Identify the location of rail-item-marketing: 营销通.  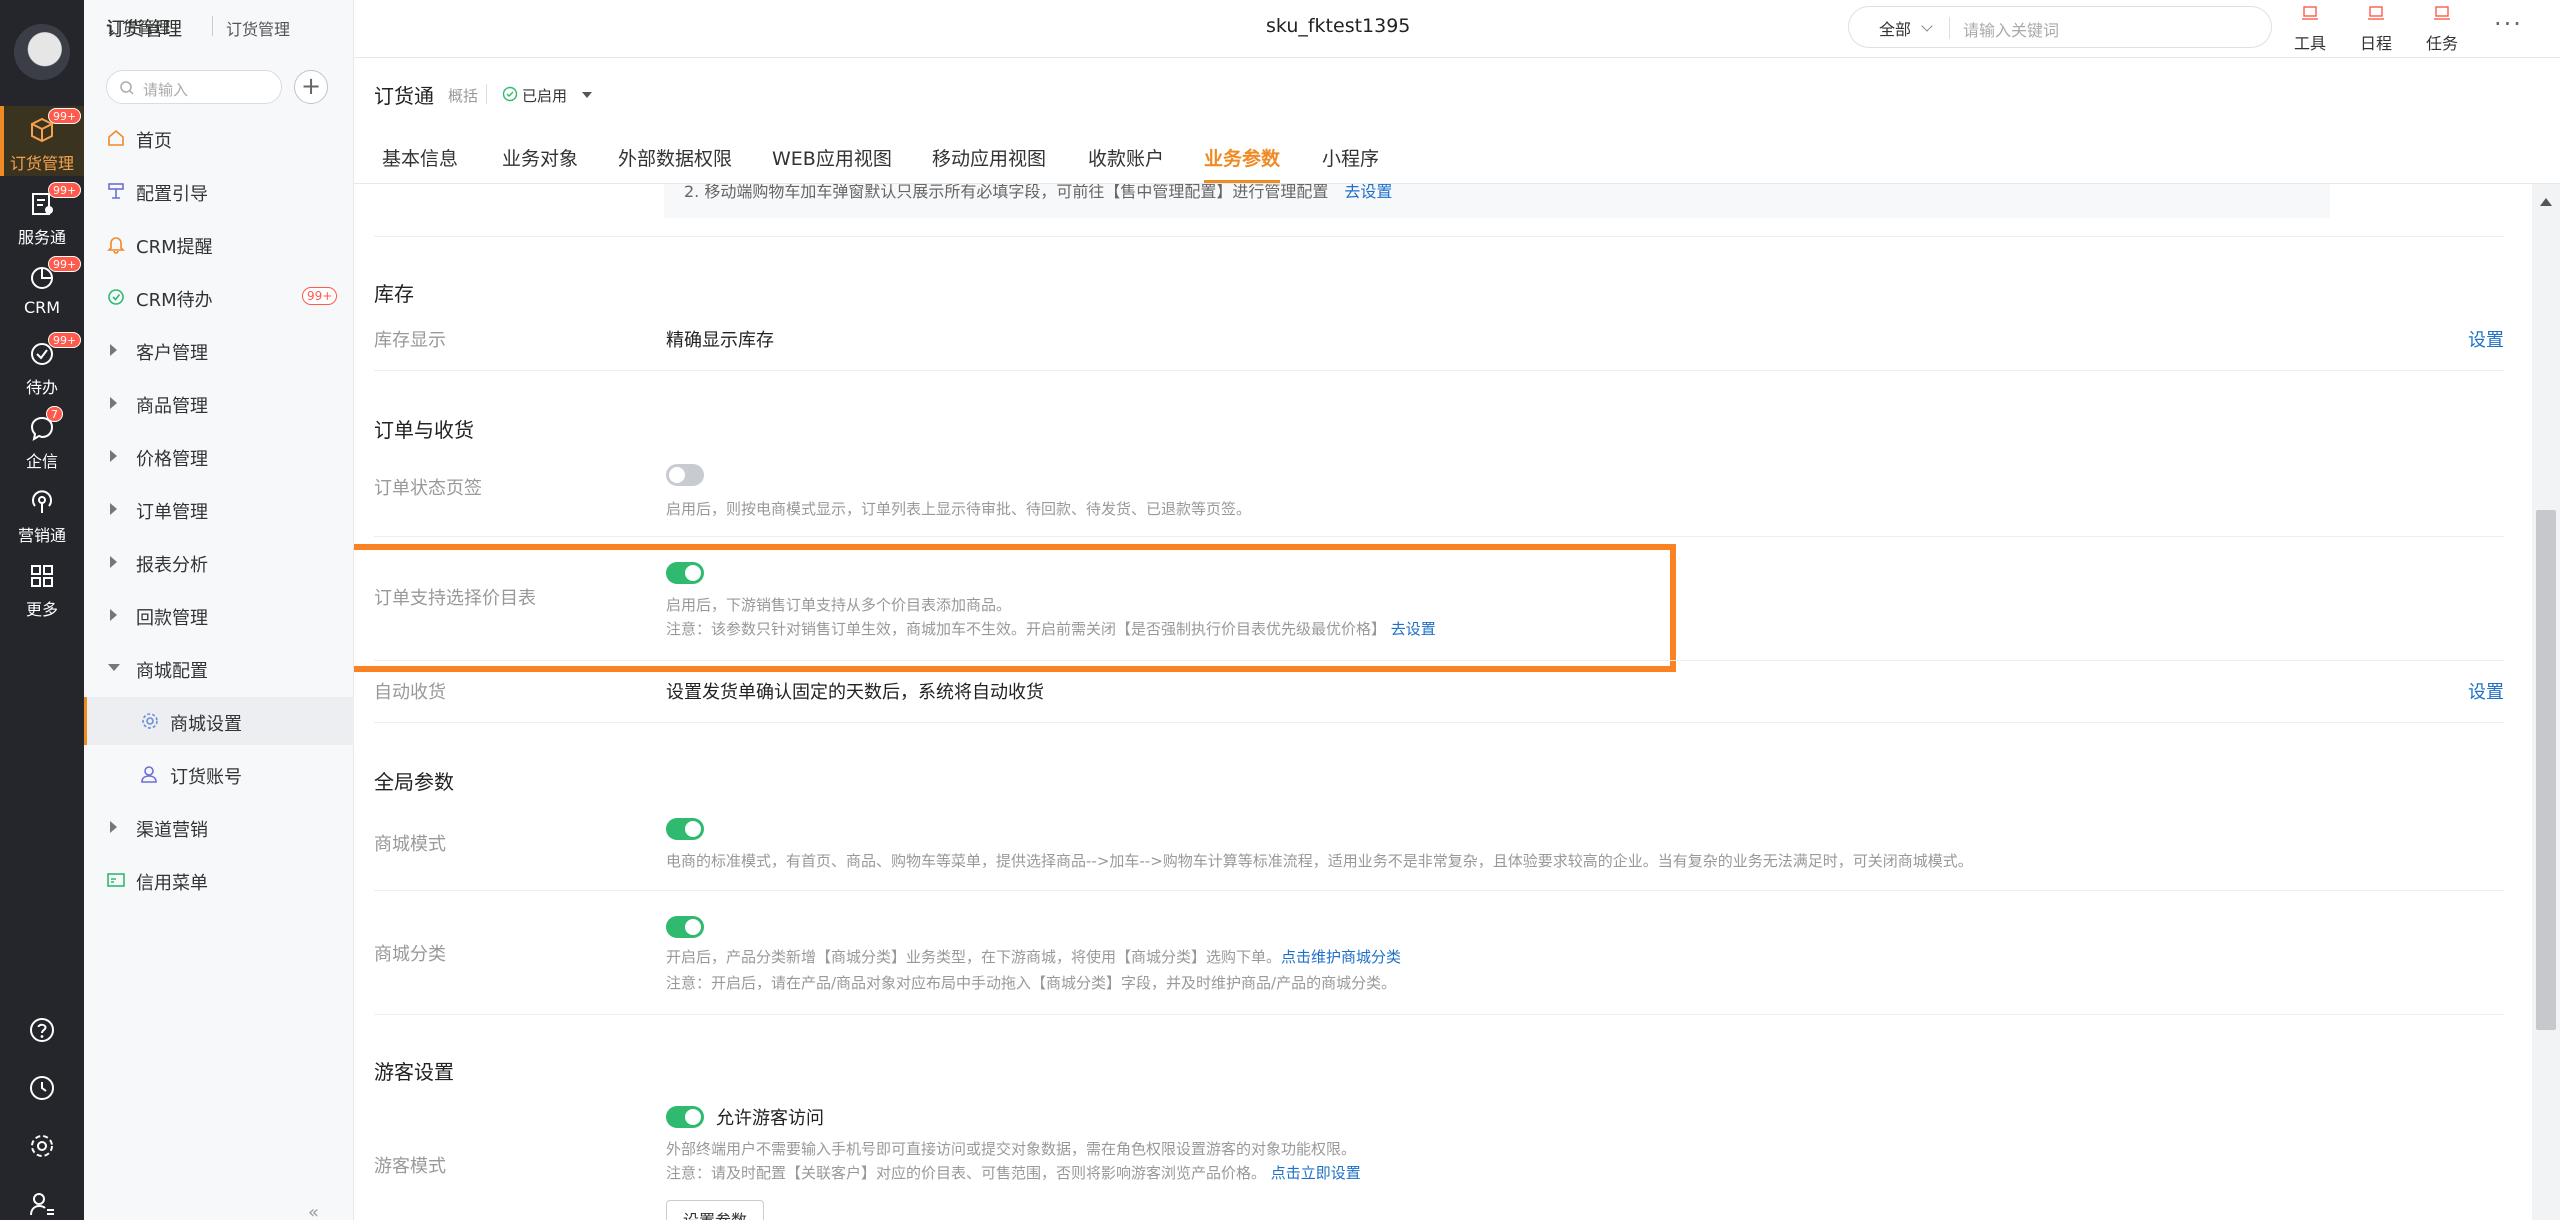
(42, 513).